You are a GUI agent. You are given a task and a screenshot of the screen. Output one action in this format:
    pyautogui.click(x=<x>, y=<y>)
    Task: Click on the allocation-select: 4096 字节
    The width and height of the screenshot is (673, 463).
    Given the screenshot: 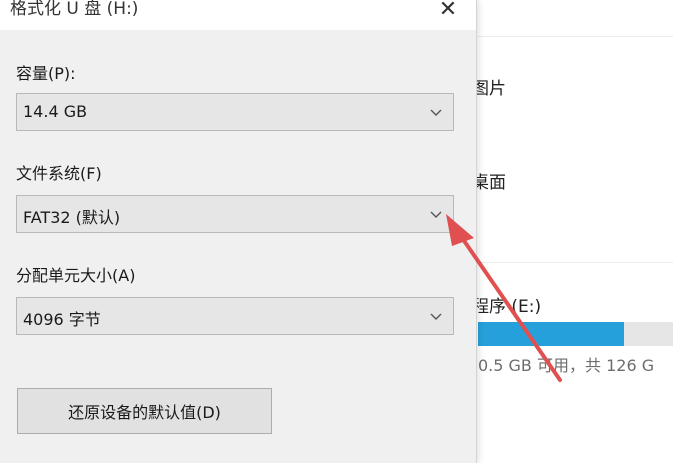 What is the action you would take?
    pyautogui.click(x=235, y=316)
    